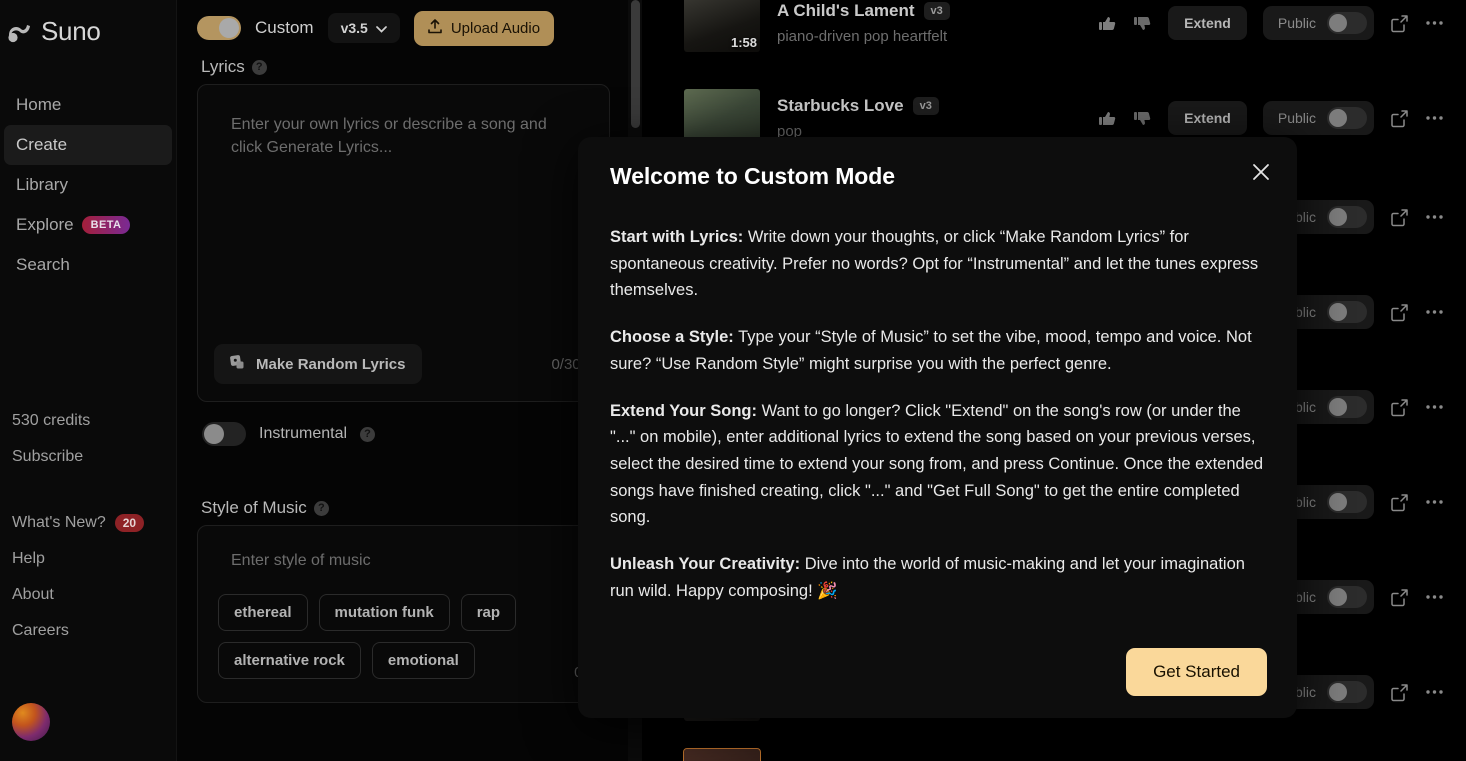 The height and width of the screenshot is (761, 1466). Describe the element at coordinates (937, 118) in the screenshot. I see `song-info: Starbucks Love v3 pop` at that location.